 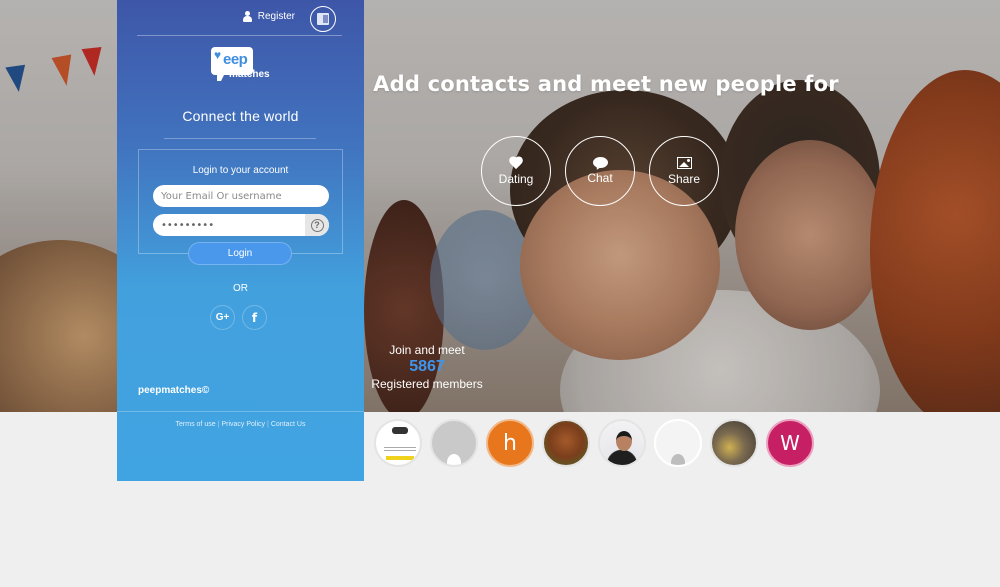 What do you see at coordinates (427, 350) in the screenshot?
I see `join-text: Join and meet` at bounding box center [427, 350].